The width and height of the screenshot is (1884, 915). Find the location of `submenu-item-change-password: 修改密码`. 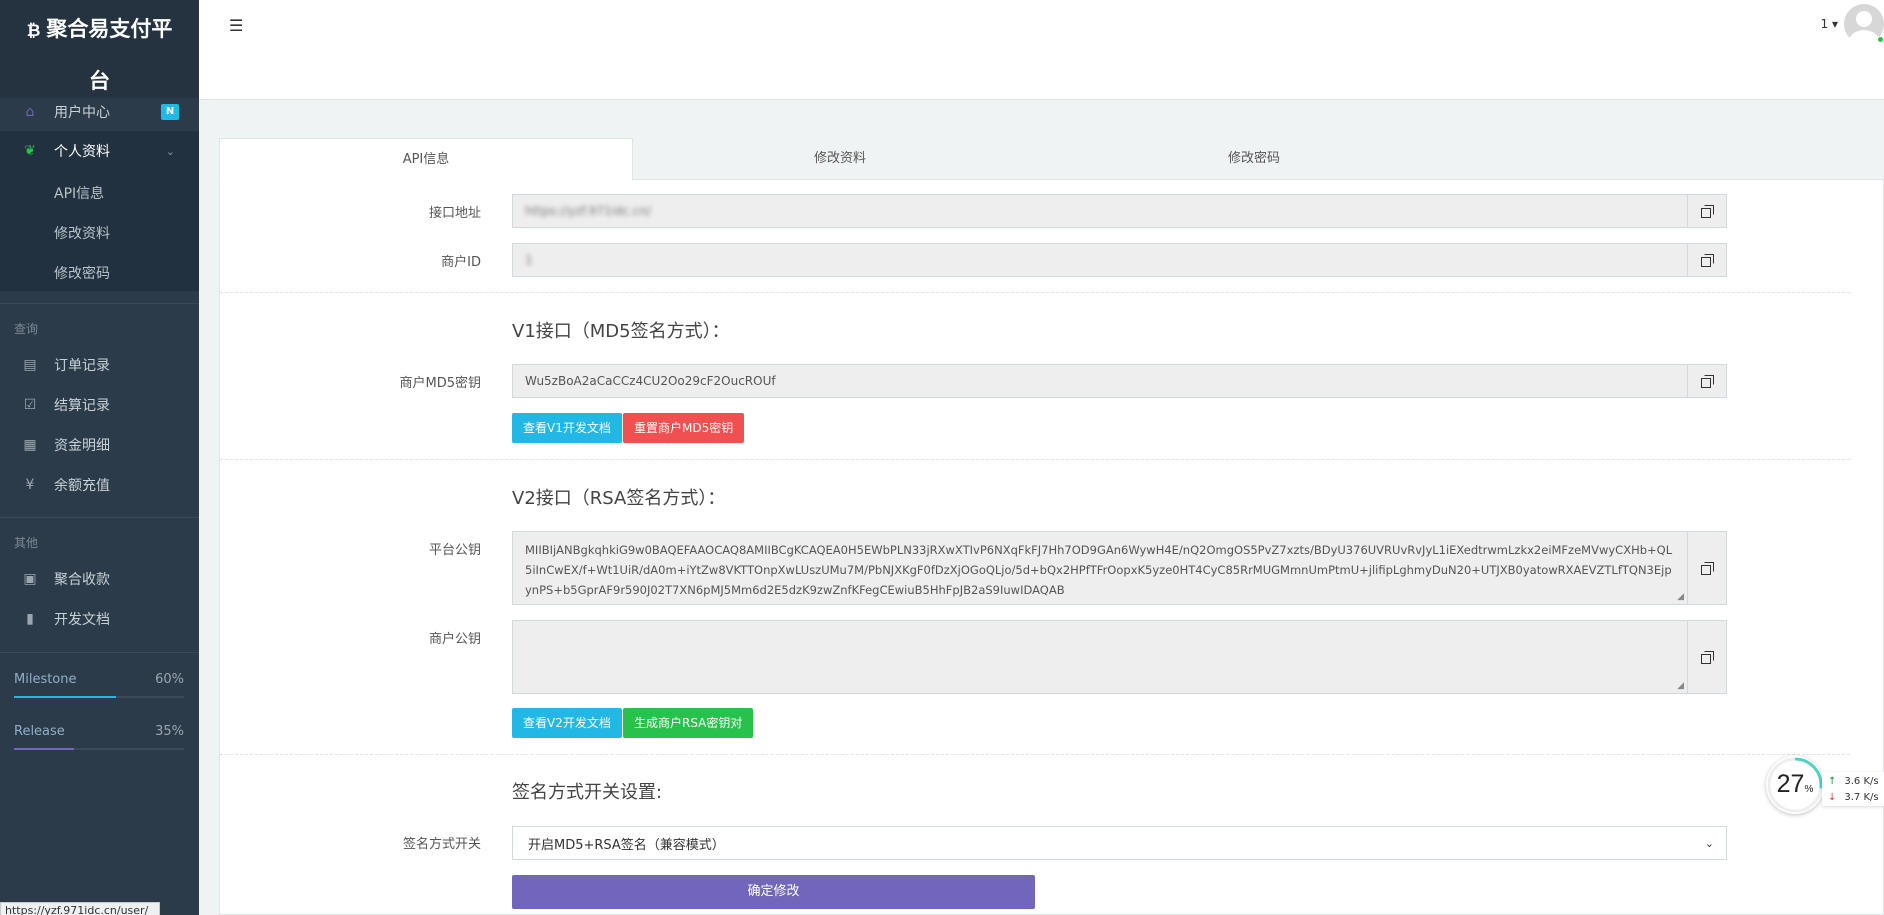

submenu-item-change-password: 修改密码 is located at coordinates (82, 273).